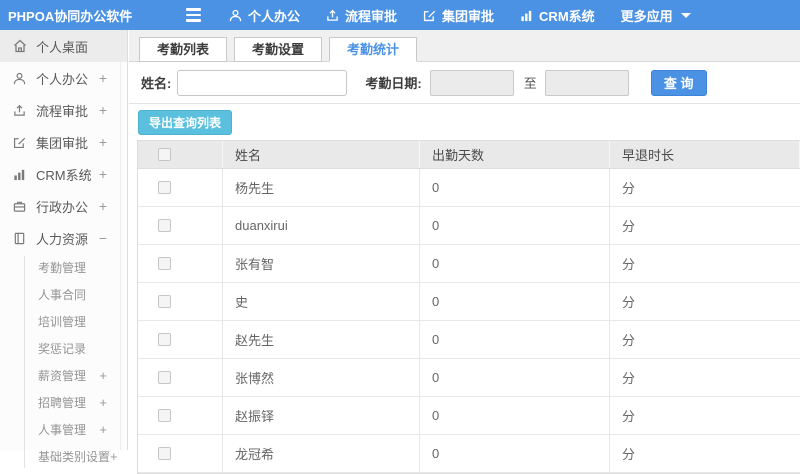 Image resolution: width=800 pixels, height=474 pixels. I want to click on cell-name: duanxirui, so click(321, 225).